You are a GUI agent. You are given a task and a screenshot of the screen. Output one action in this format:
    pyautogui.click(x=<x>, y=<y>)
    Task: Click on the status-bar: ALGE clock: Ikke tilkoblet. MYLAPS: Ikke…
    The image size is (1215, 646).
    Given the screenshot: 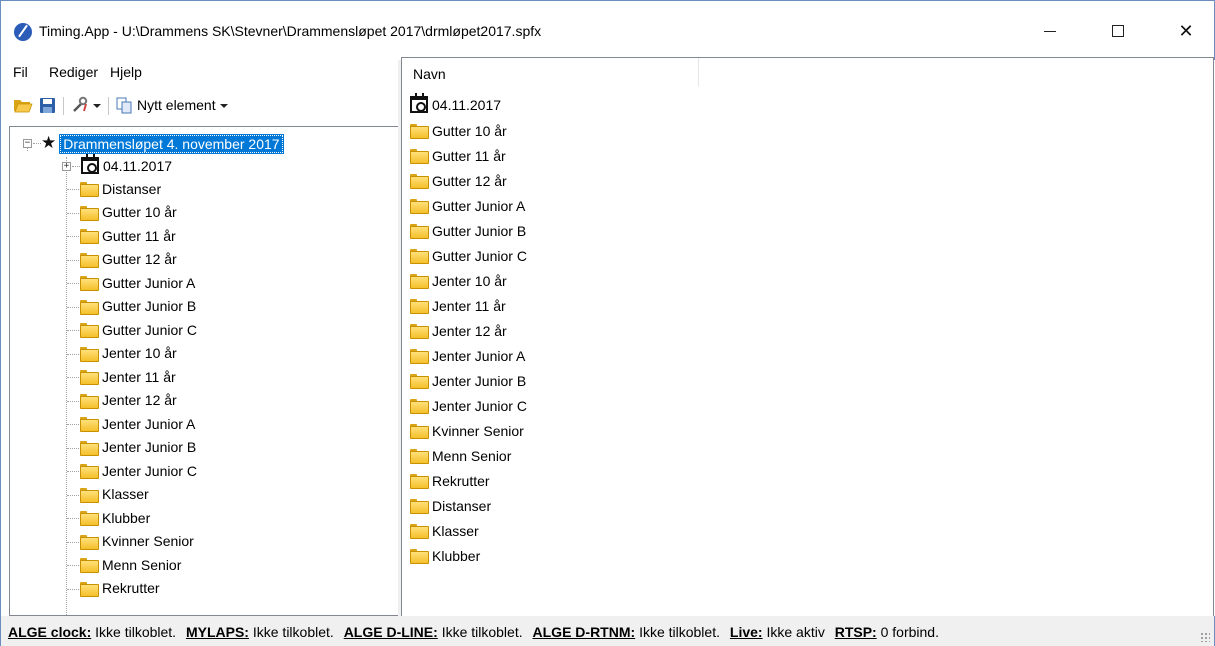 What is the action you would take?
    pyautogui.click(x=607, y=631)
    